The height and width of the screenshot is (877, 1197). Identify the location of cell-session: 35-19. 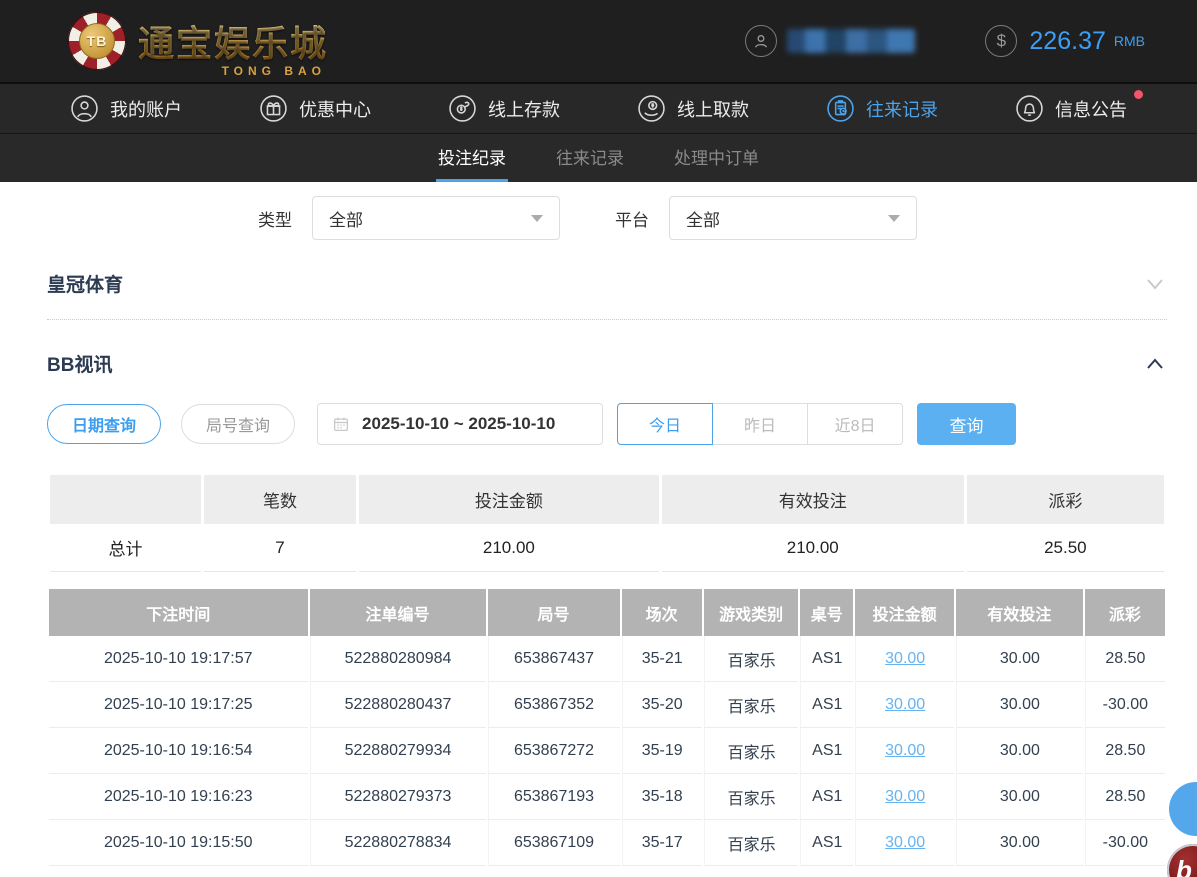
(661, 751).